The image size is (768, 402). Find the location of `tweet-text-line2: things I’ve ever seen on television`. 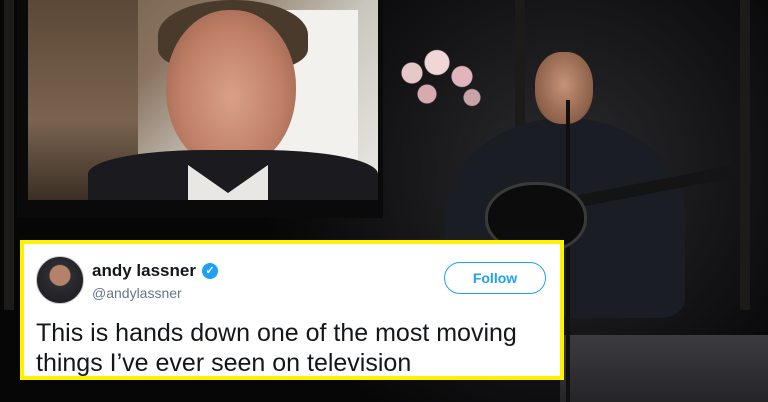

tweet-text-line2: things I’ve ever seen on television is located at coordinates (224, 363).